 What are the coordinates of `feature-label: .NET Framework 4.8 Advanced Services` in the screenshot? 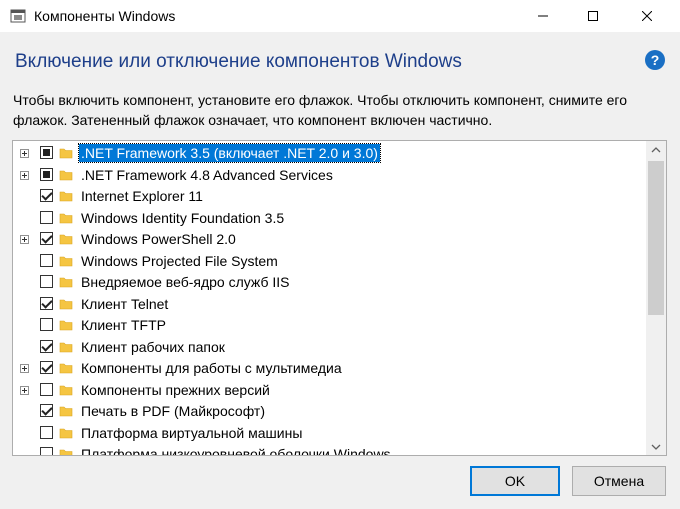 It's located at (207, 174).